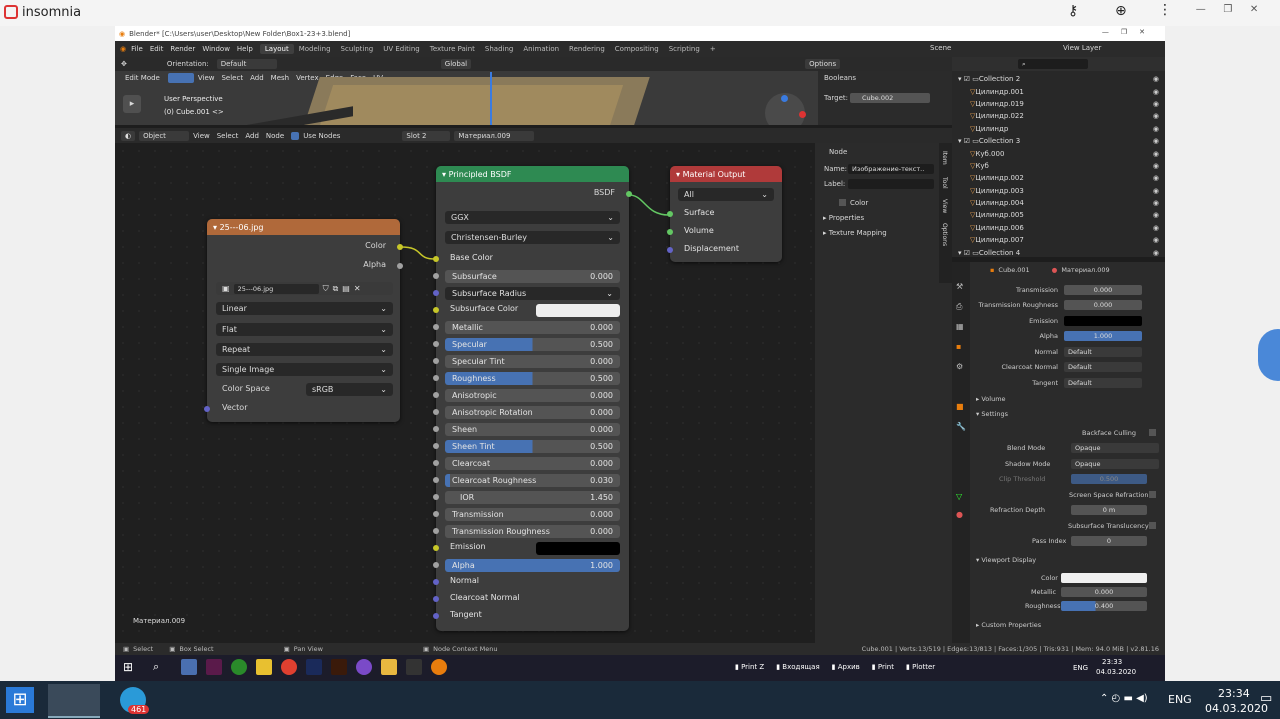 The width and height of the screenshot is (1280, 719). I want to click on view-layer-name: View Layer, so click(1082, 48).